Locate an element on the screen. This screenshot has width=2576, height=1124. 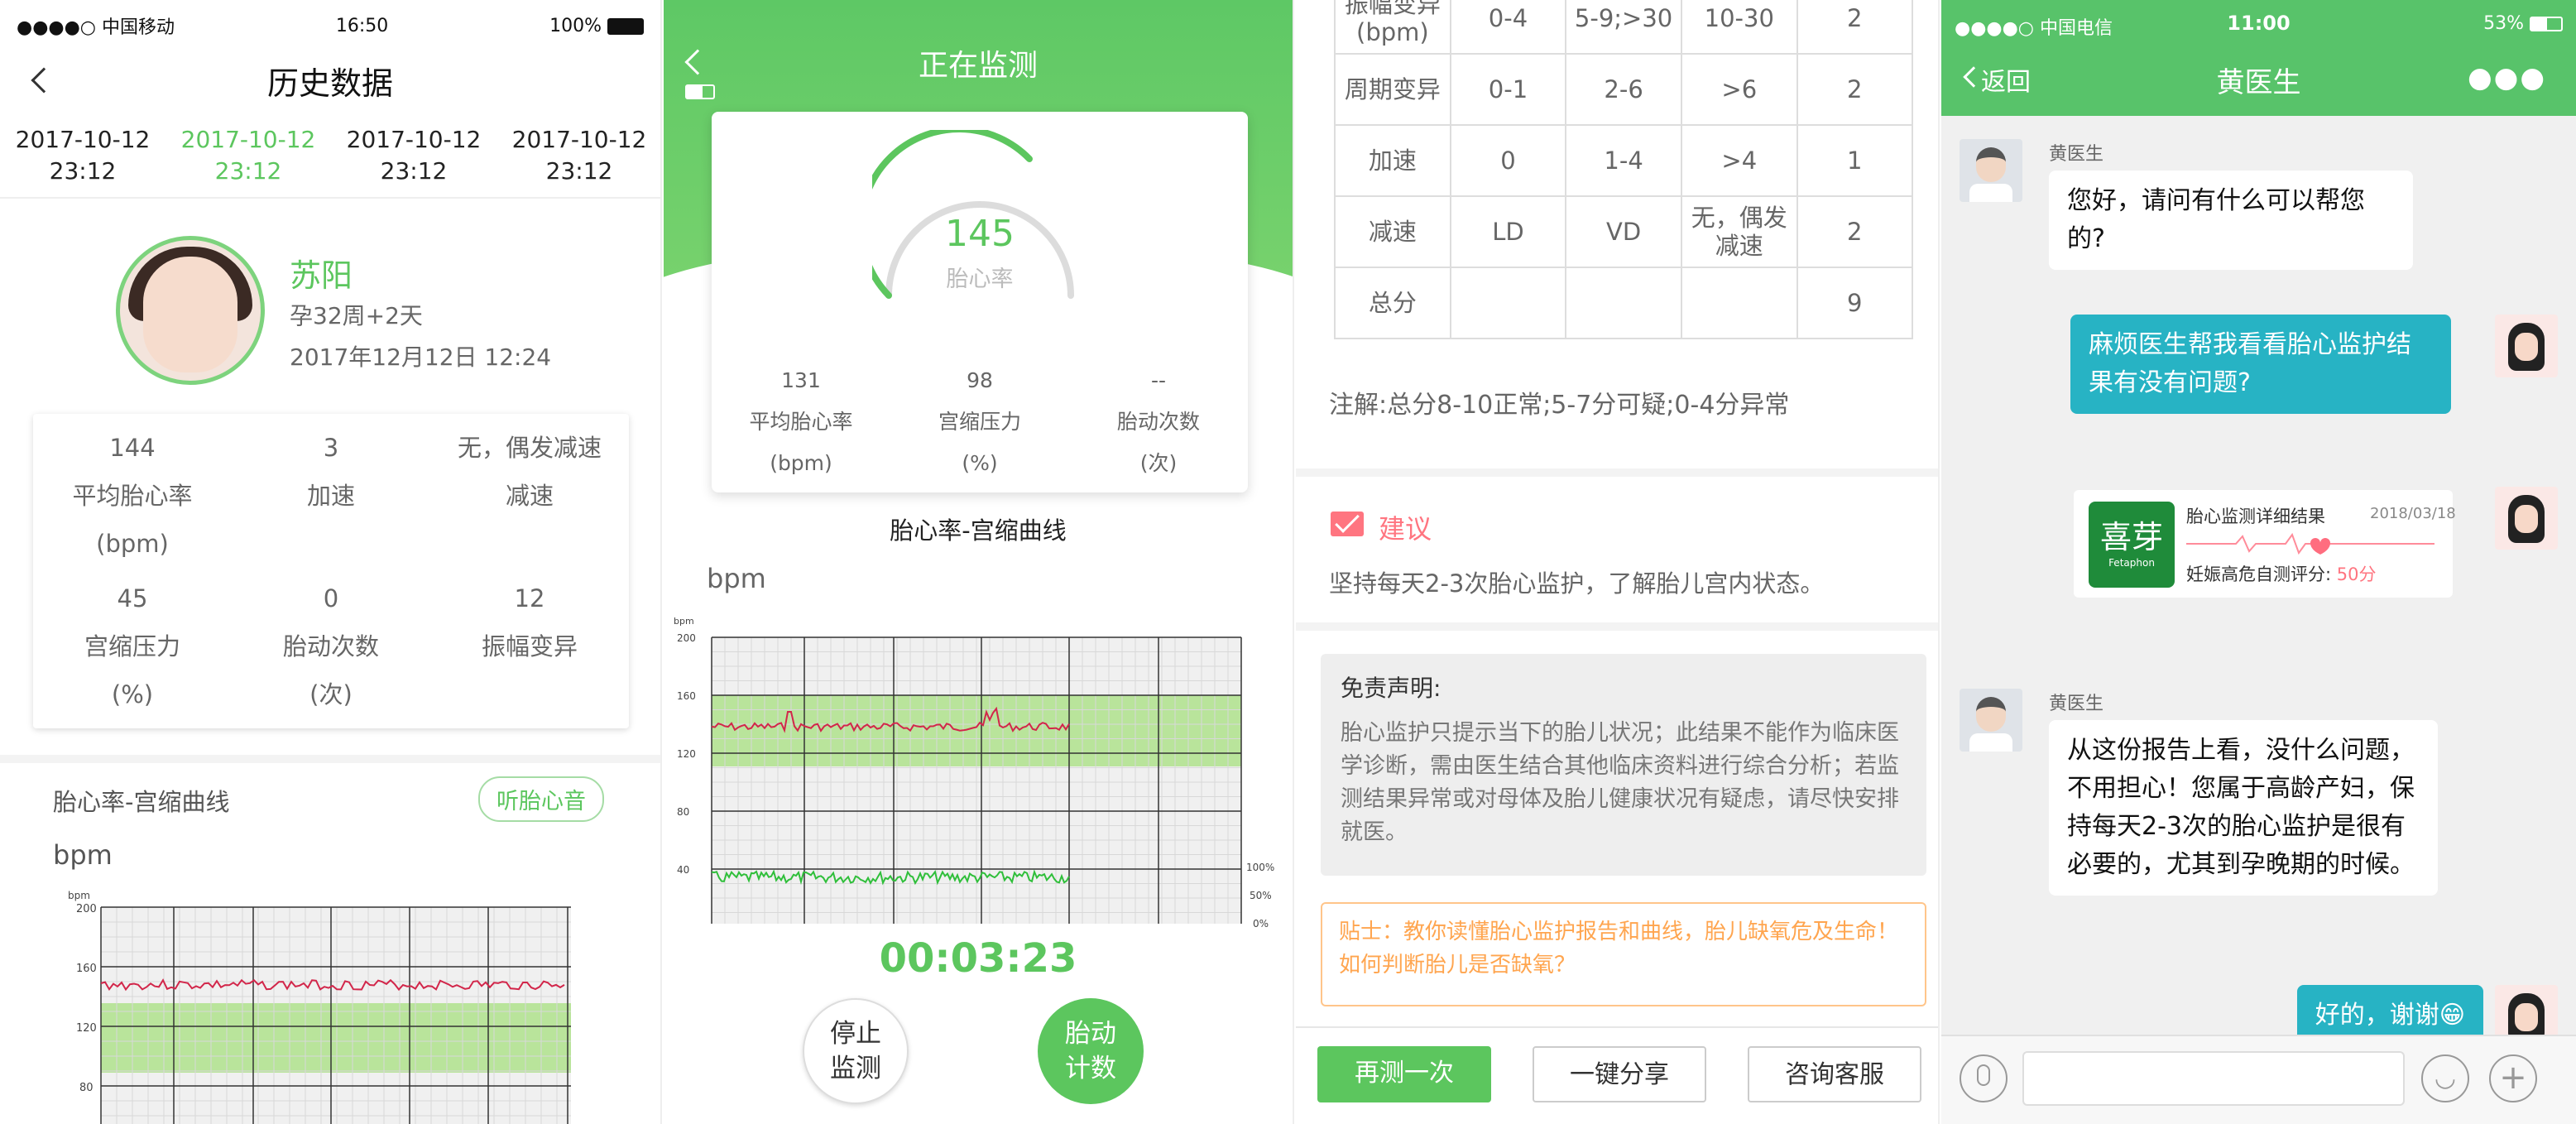
add-icon: + is located at coordinates (2513, 1078).